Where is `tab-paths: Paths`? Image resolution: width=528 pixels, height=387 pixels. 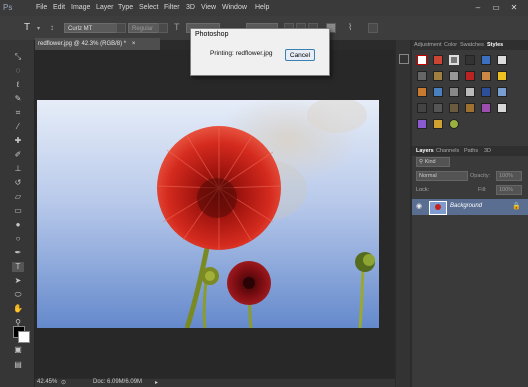
tab-paths: Paths is located at coordinates (471, 151).